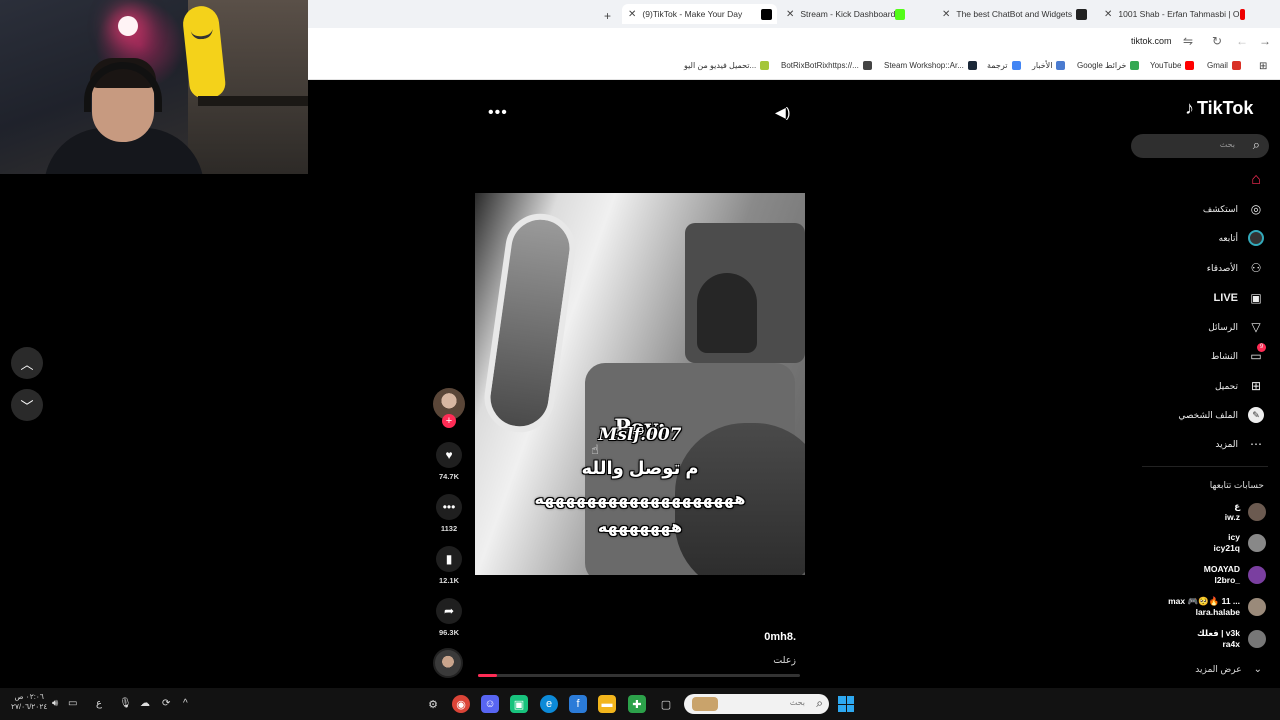 The height and width of the screenshot is (720, 1280). What do you see at coordinates (1200, 146) in the screenshot?
I see `search-input: بحث ⌕` at bounding box center [1200, 146].